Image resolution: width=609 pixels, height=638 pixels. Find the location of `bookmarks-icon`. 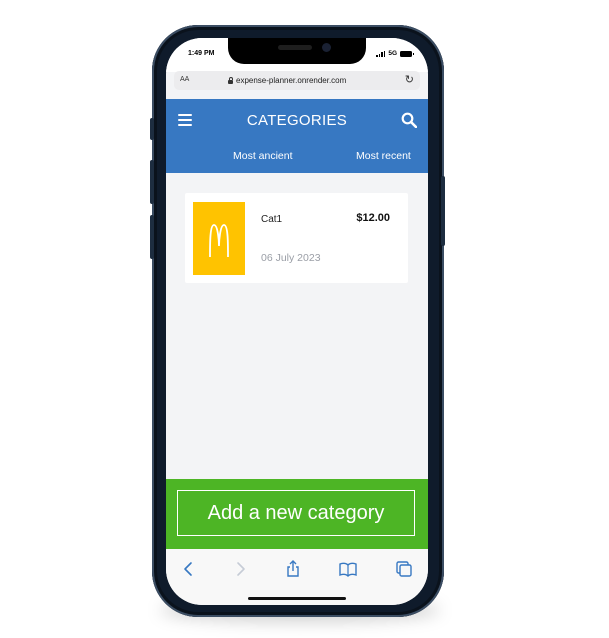

bookmarks-icon is located at coordinates (348, 569).